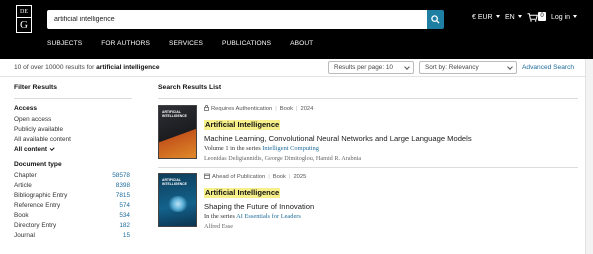 The image size is (593, 254). What do you see at coordinates (126, 235) in the screenshot?
I see `filter-count: 15` at bounding box center [126, 235].